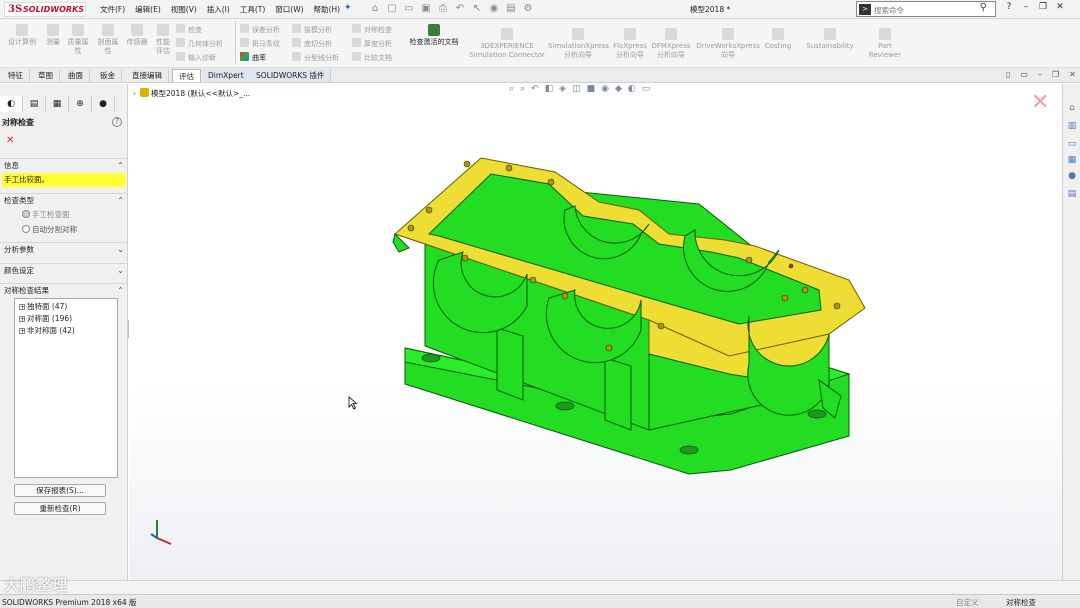 The height and width of the screenshot is (608, 1080). Describe the element at coordinates (409, 9) in the screenshot. I see `open-icon: ▭` at that location.